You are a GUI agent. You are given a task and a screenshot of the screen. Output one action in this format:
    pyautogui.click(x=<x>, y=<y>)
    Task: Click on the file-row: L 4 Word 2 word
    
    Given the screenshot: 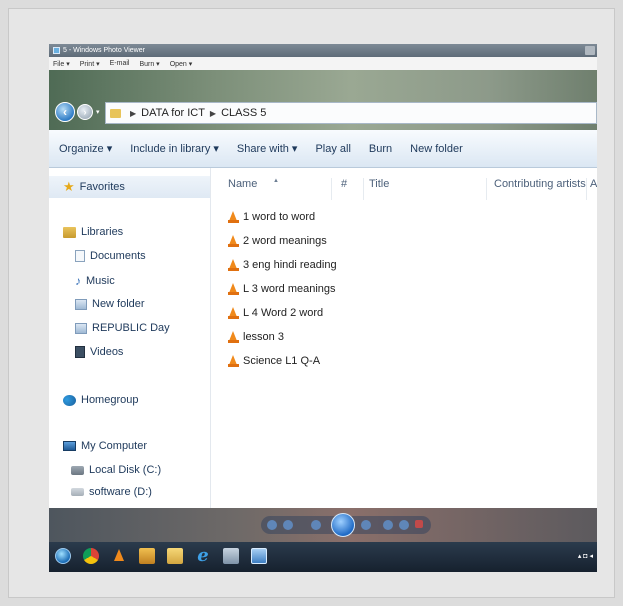 What is the action you would take?
    pyautogui.click(x=275, y=313)
    